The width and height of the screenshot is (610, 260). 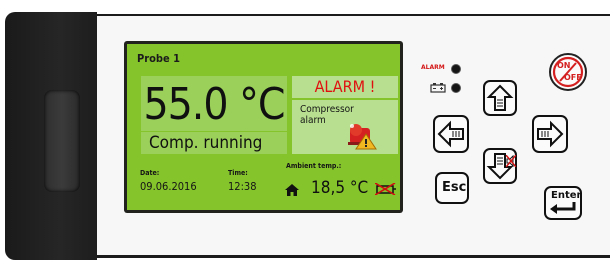 I want to click on arrow-right-icon, so click(x=550, y=134).